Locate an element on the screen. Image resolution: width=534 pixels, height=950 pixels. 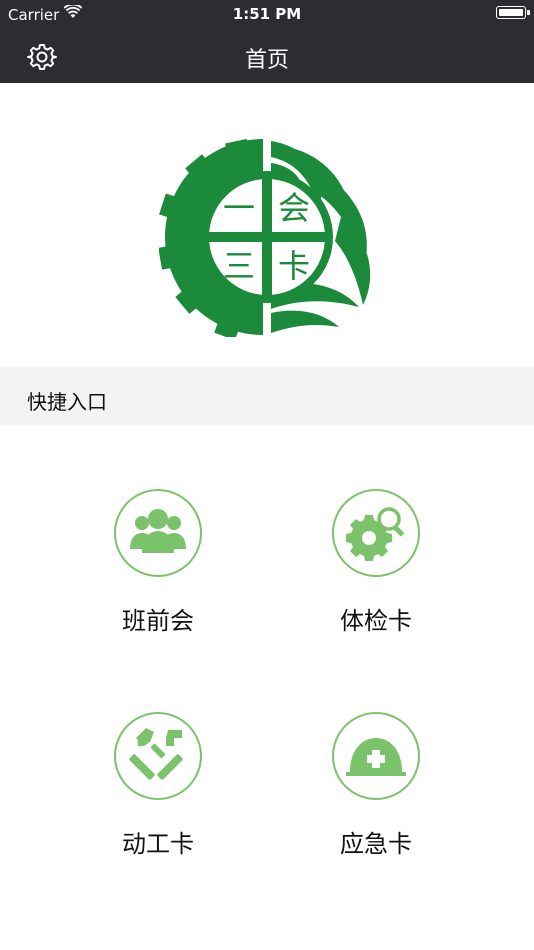
gear-search-icon is located at coordinates (376, 533).